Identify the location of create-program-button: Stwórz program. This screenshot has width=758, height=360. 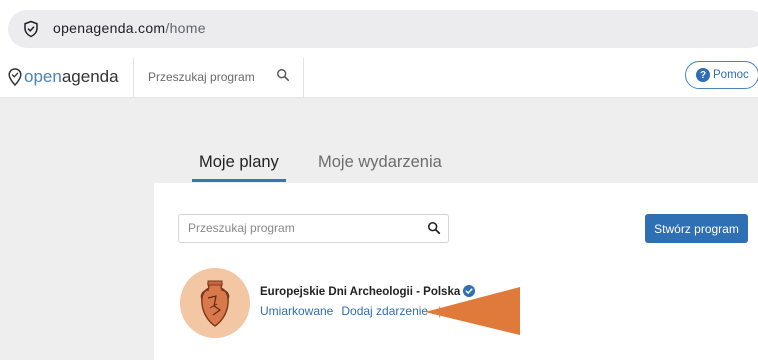
(696, 228).